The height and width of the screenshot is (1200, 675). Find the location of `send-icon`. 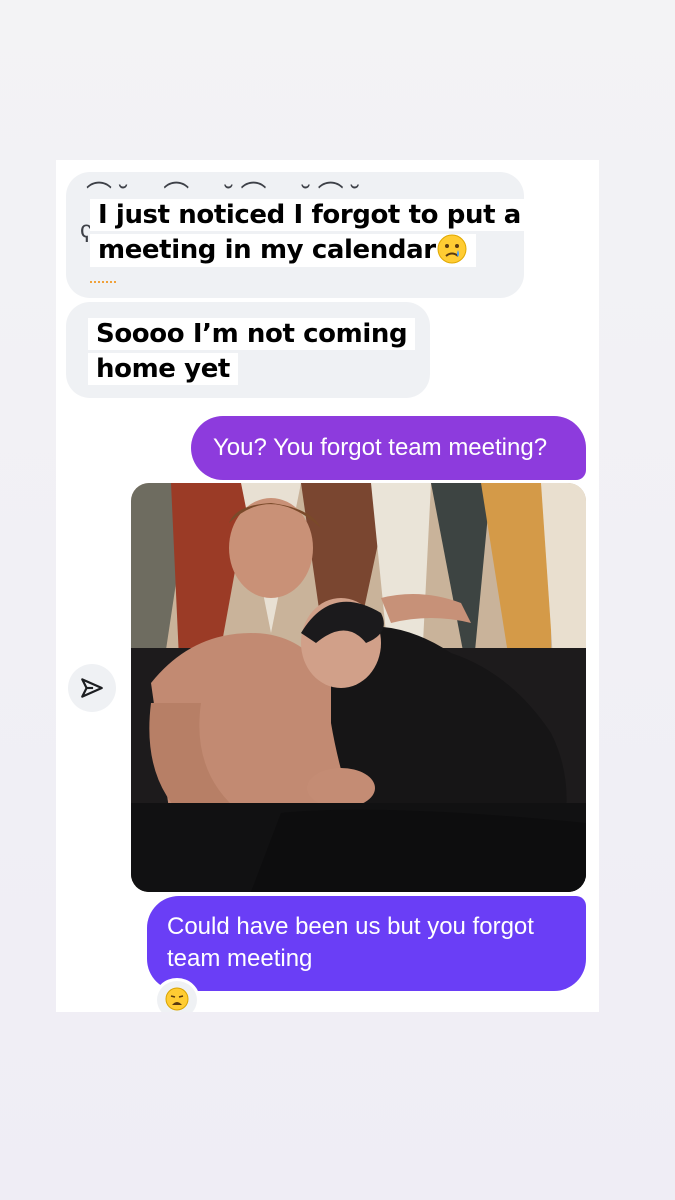

send-icon is located at coordinates (92, 688).